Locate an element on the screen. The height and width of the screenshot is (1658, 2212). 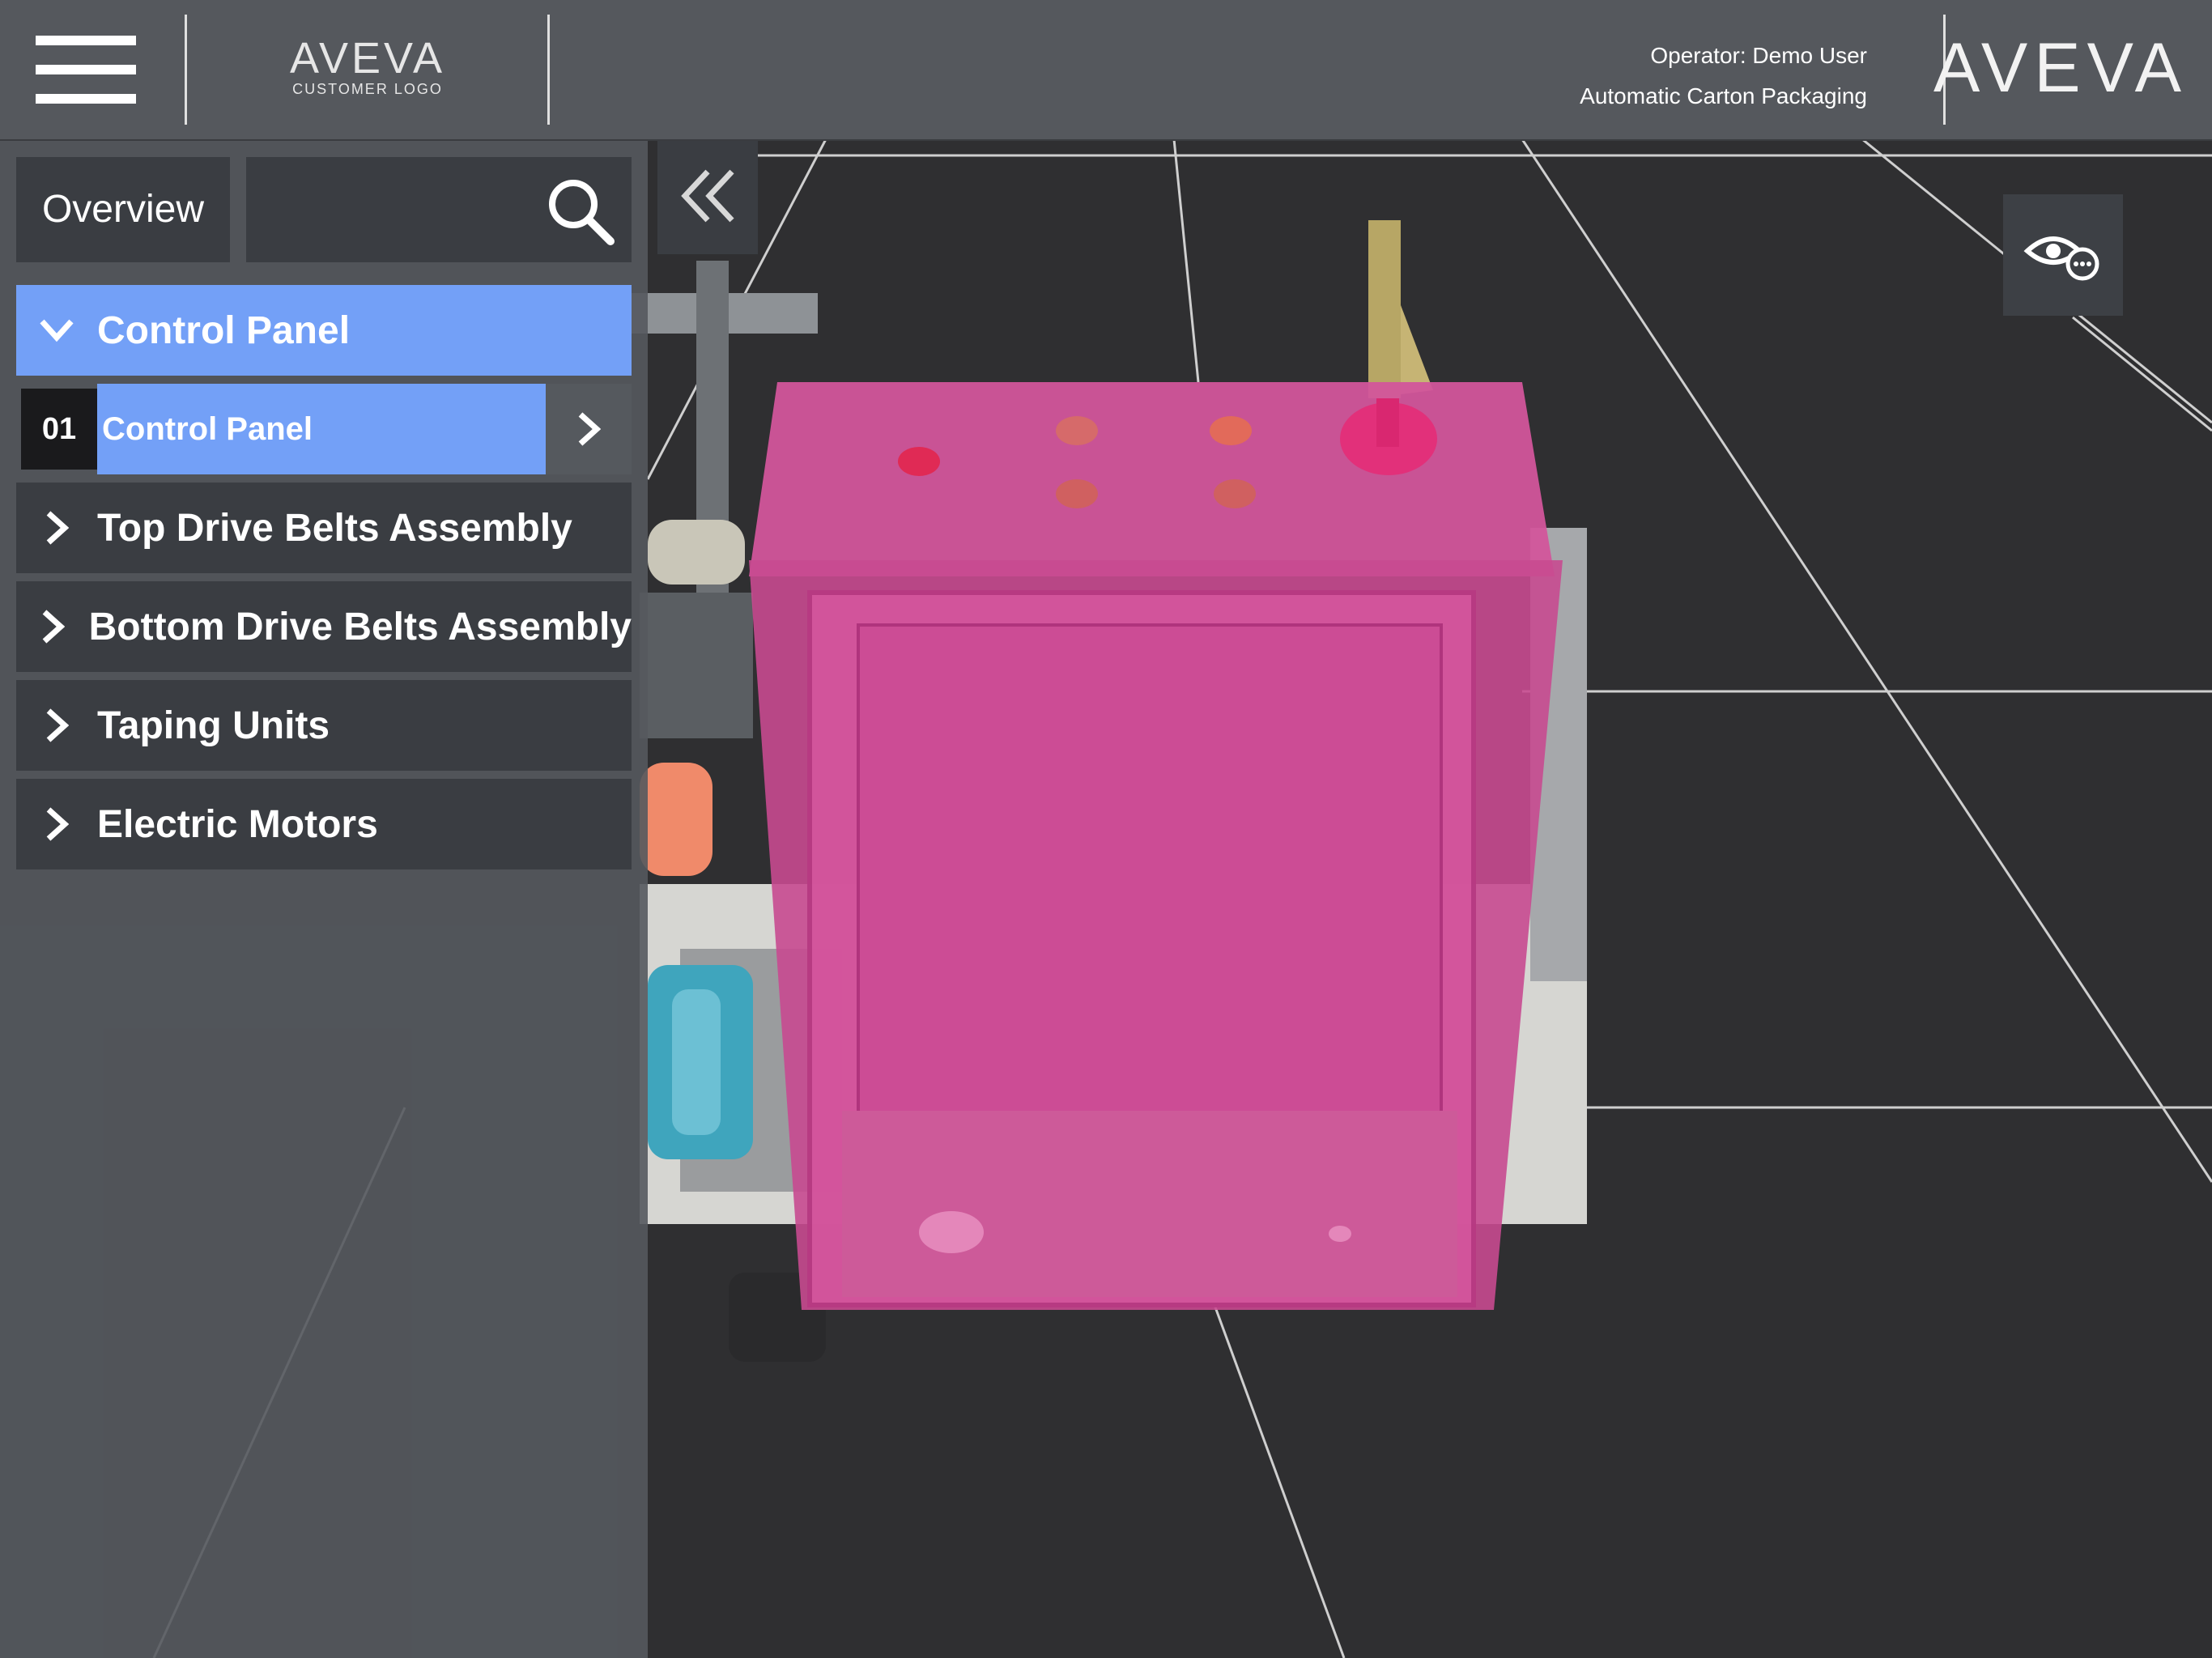
customer-logo: AVEVA CUSTOMER LOGO is located at coordinates (368, 66).